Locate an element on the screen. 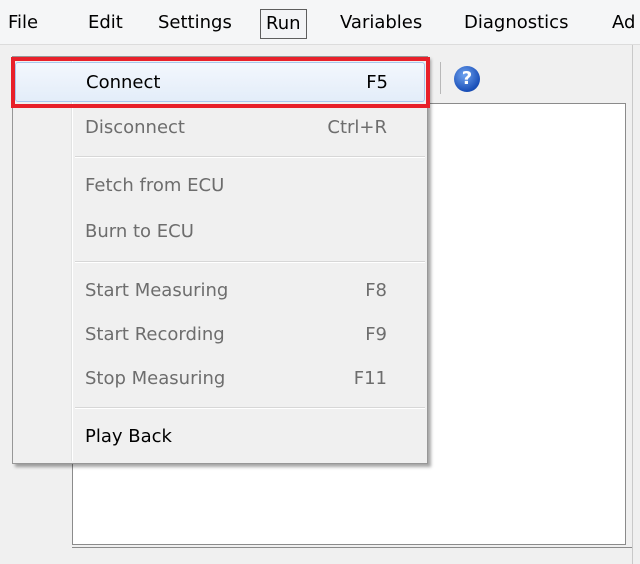 This screenshot has width=640, height=564. menu-edit: Edit is located at coordinates (105, 24).